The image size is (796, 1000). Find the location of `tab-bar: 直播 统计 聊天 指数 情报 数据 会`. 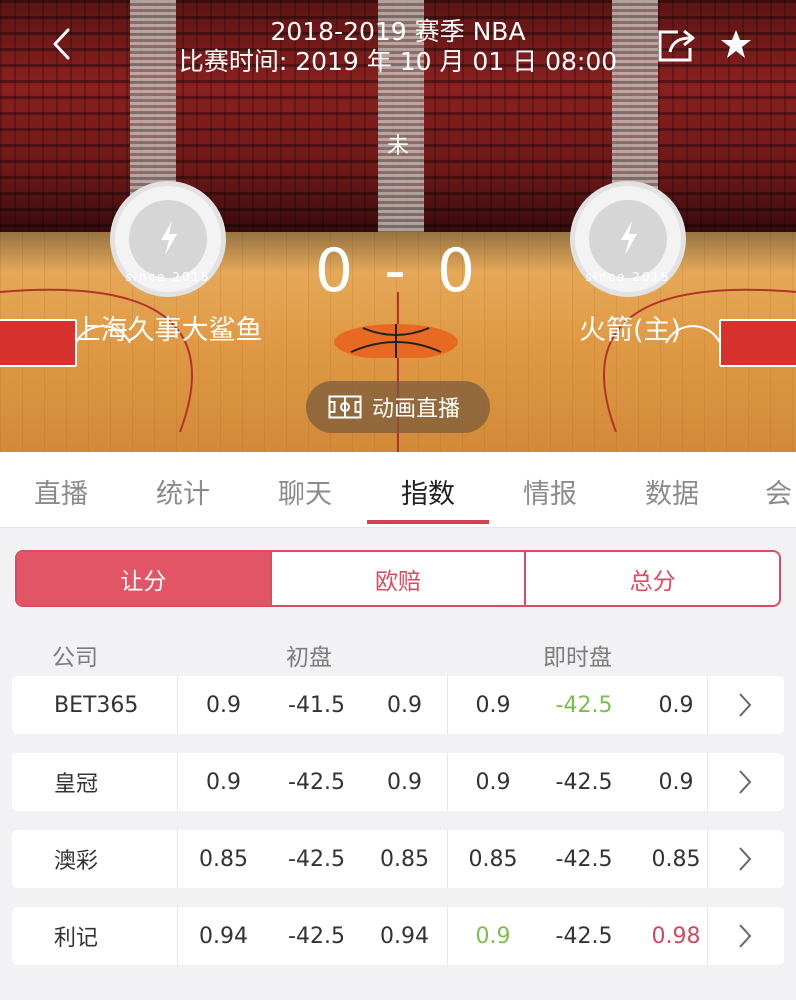

tab-bar: 直播 统计 聊天 指数 情报 数据 会 is located at coordinates (398, 490).